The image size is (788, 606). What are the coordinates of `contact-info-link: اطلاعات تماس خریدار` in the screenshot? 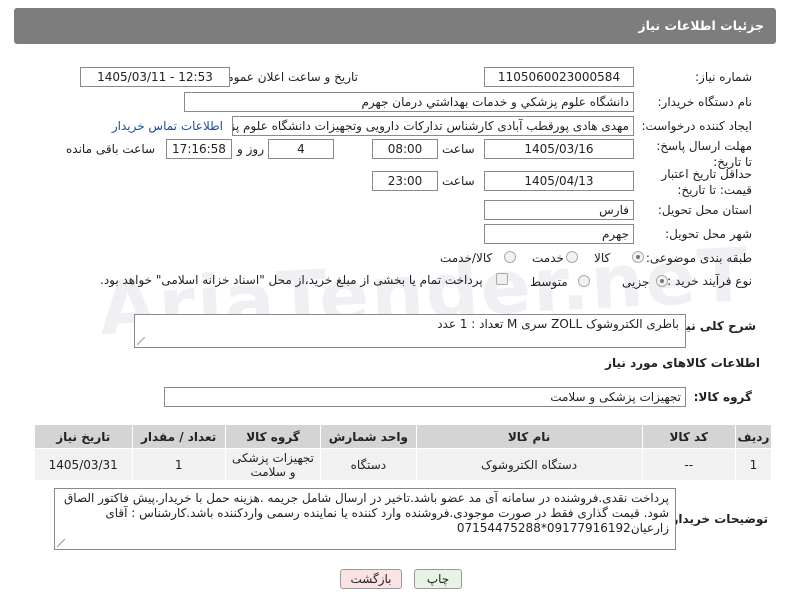 It's located at (167, 126).